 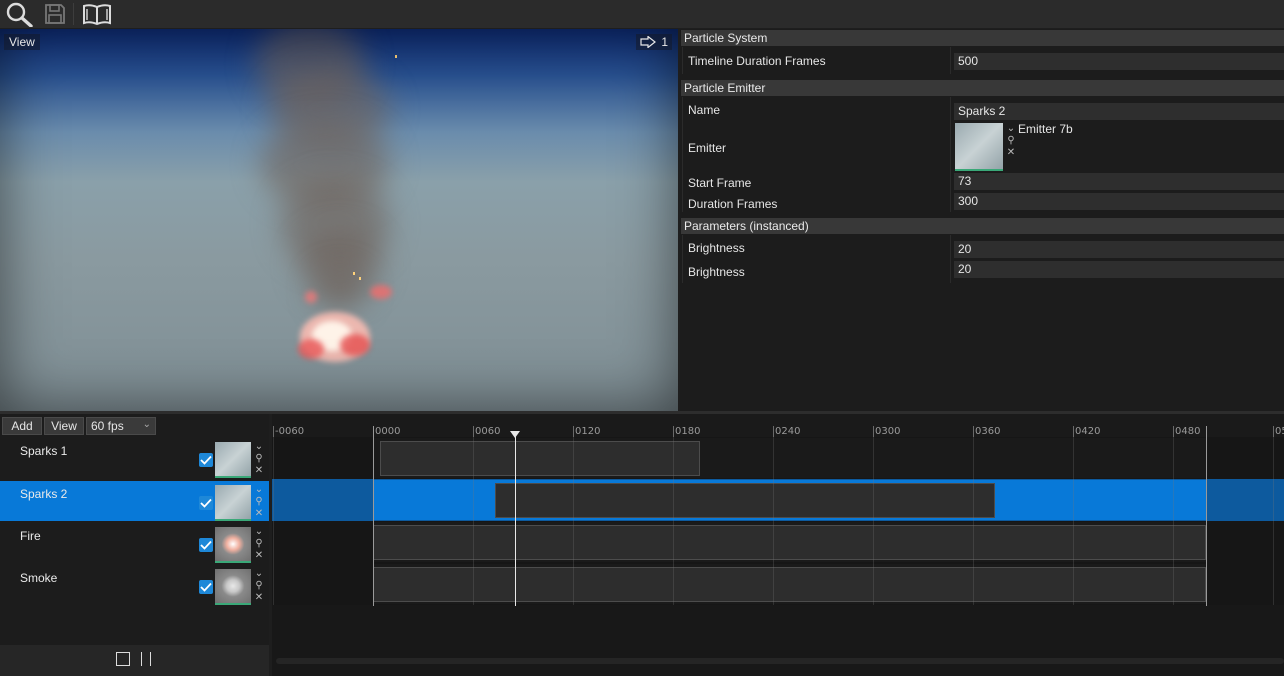 I want to click on ruler-tick-label: 0000, so click(x=388, y=431).